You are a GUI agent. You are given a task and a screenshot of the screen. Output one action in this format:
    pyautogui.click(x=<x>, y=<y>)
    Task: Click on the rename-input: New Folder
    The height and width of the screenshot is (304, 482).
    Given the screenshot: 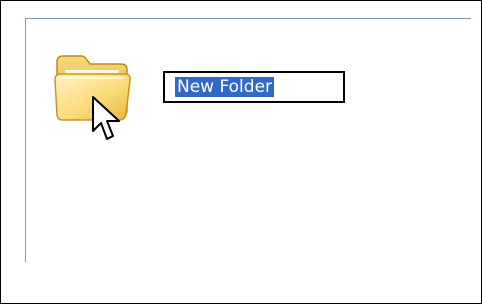 What is the action you would take?
    pyautogui.click(x=254, y=87)
    